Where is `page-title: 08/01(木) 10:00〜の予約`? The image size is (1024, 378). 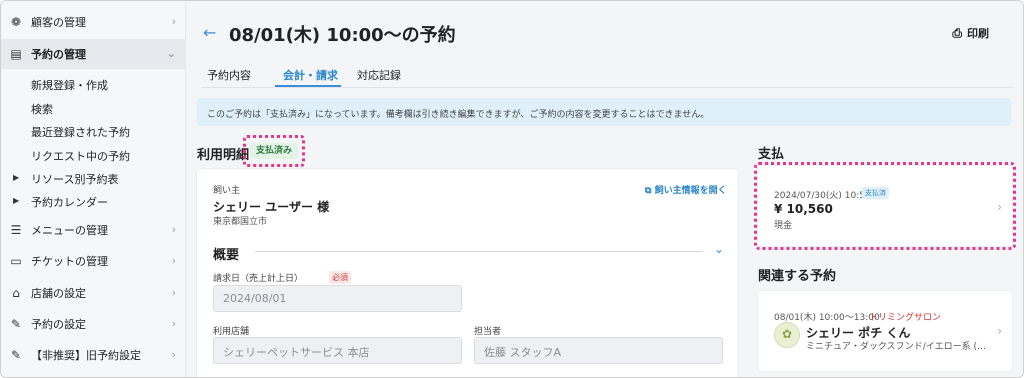 page-title: 08/01(木) 10:00〜の予約 is located at coordinates (342, 35).